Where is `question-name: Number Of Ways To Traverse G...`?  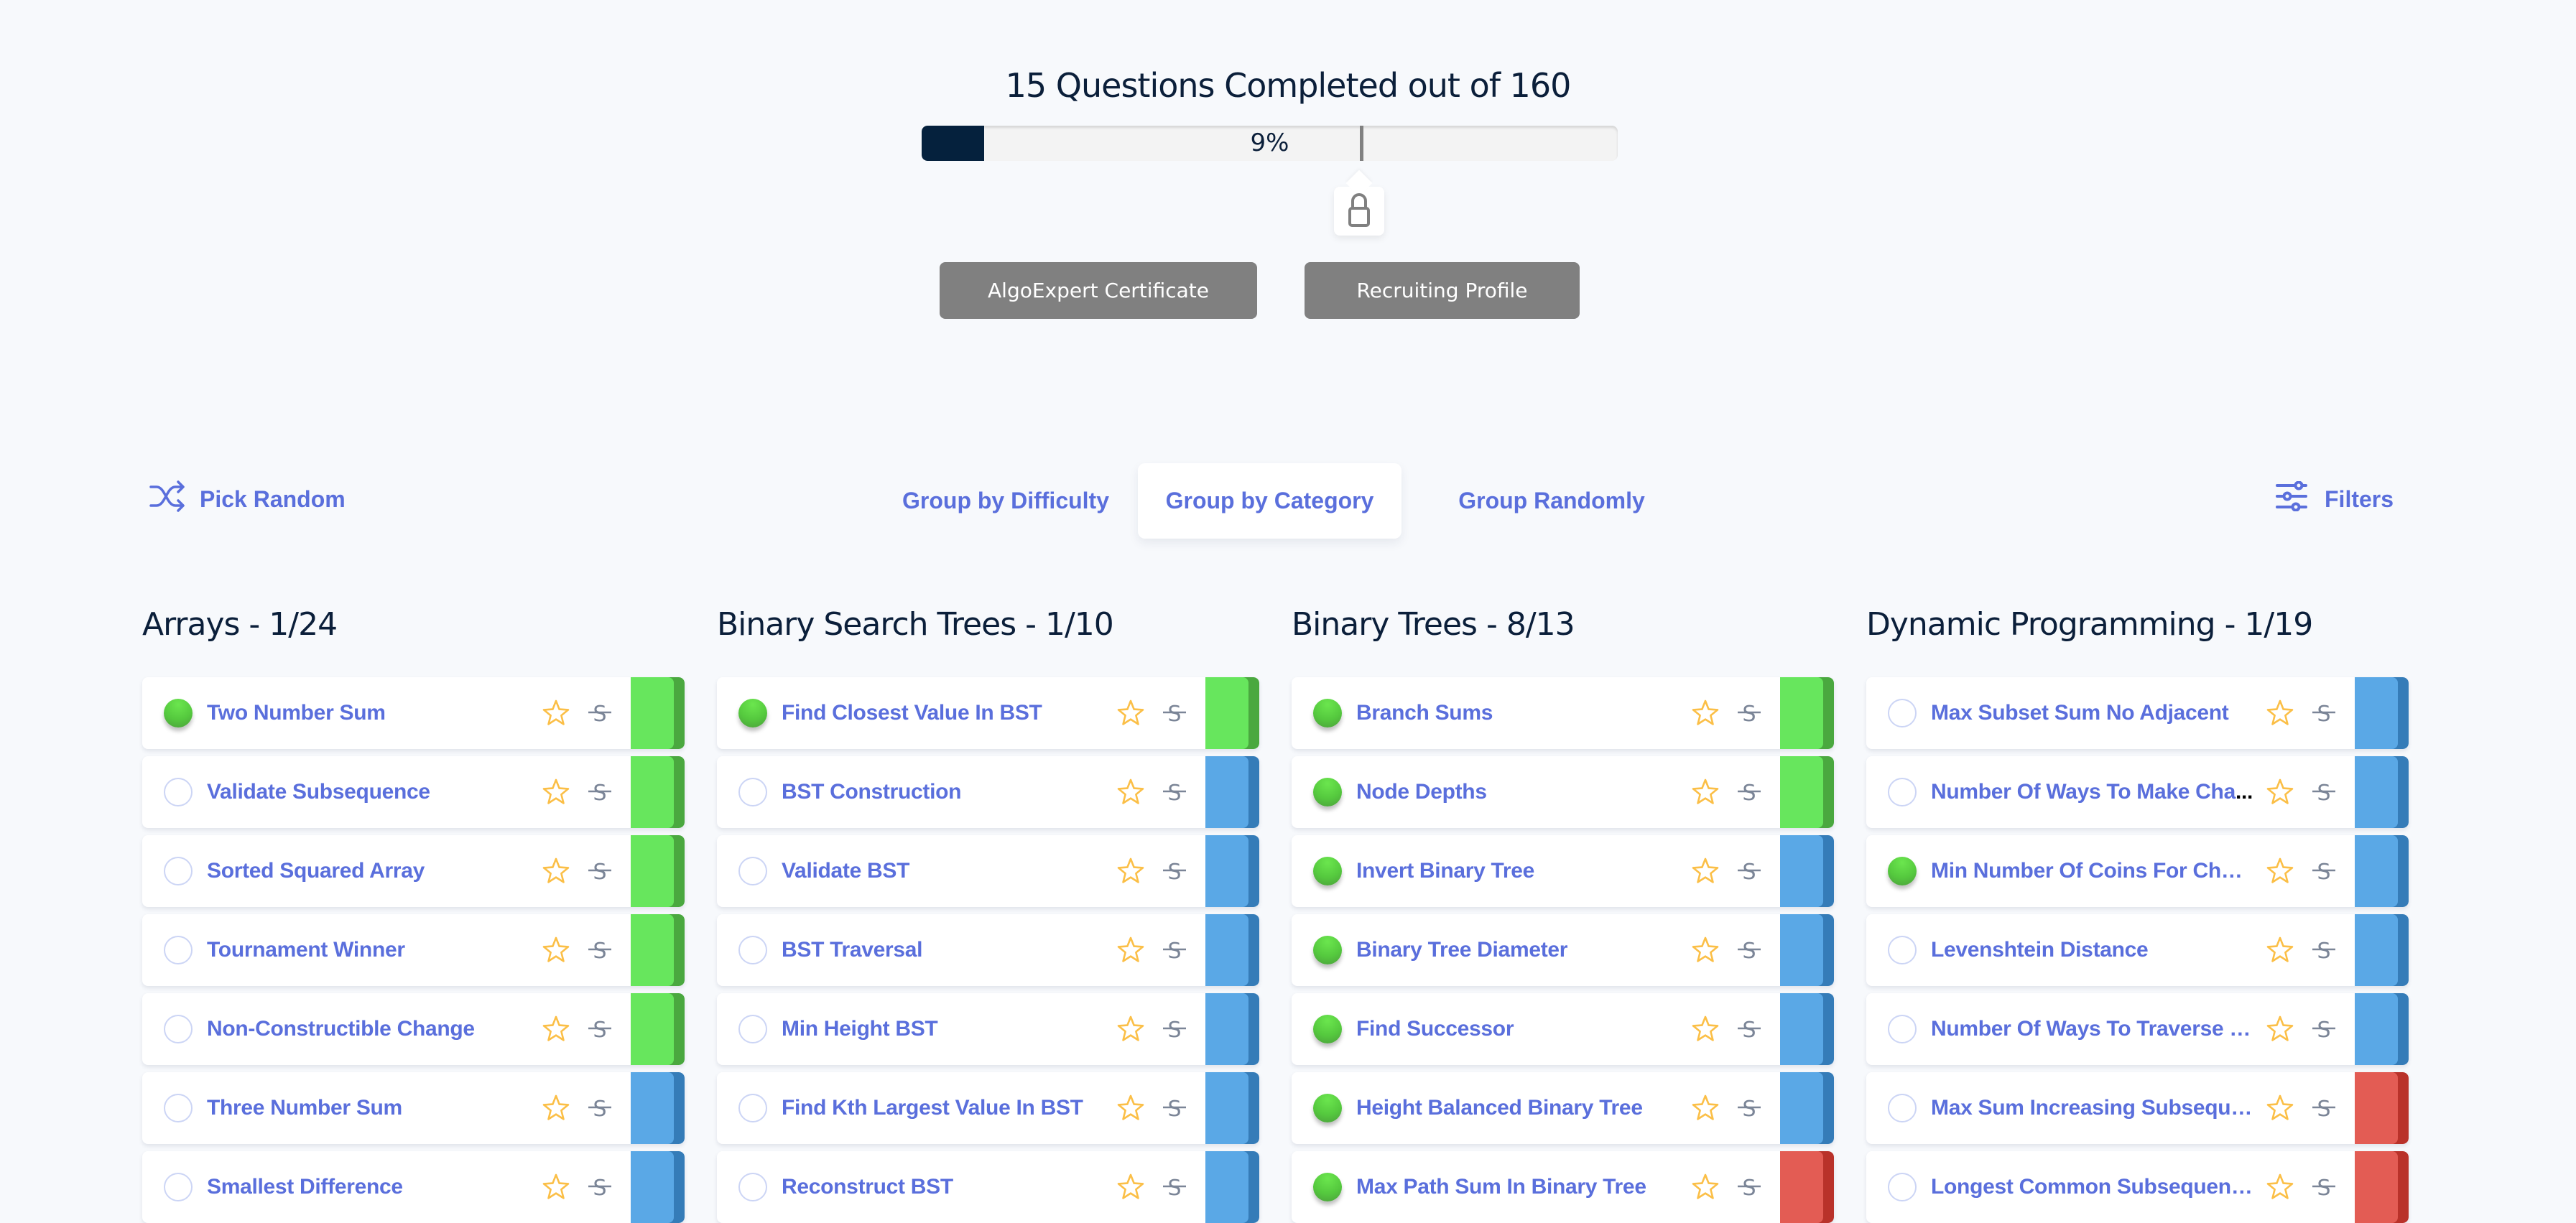
question-name: Number Of Ways To Traverse G... is located at coordinates (2092, 1029).